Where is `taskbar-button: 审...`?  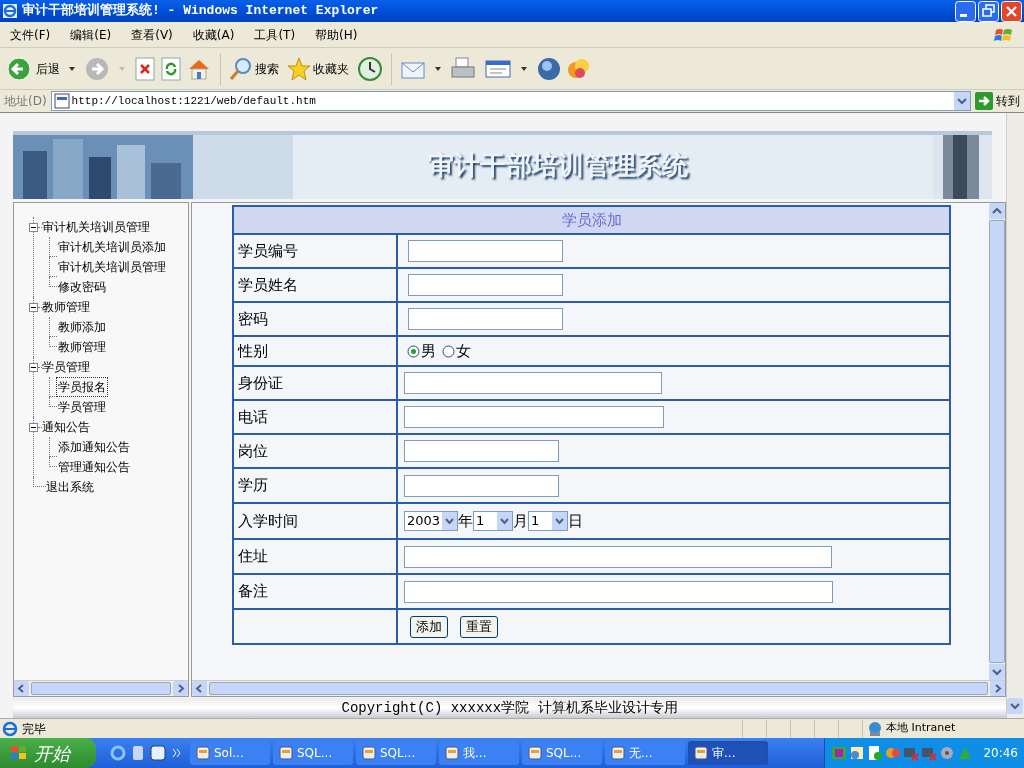
taskbar-button: 审... is located at coordinates (728, 753).